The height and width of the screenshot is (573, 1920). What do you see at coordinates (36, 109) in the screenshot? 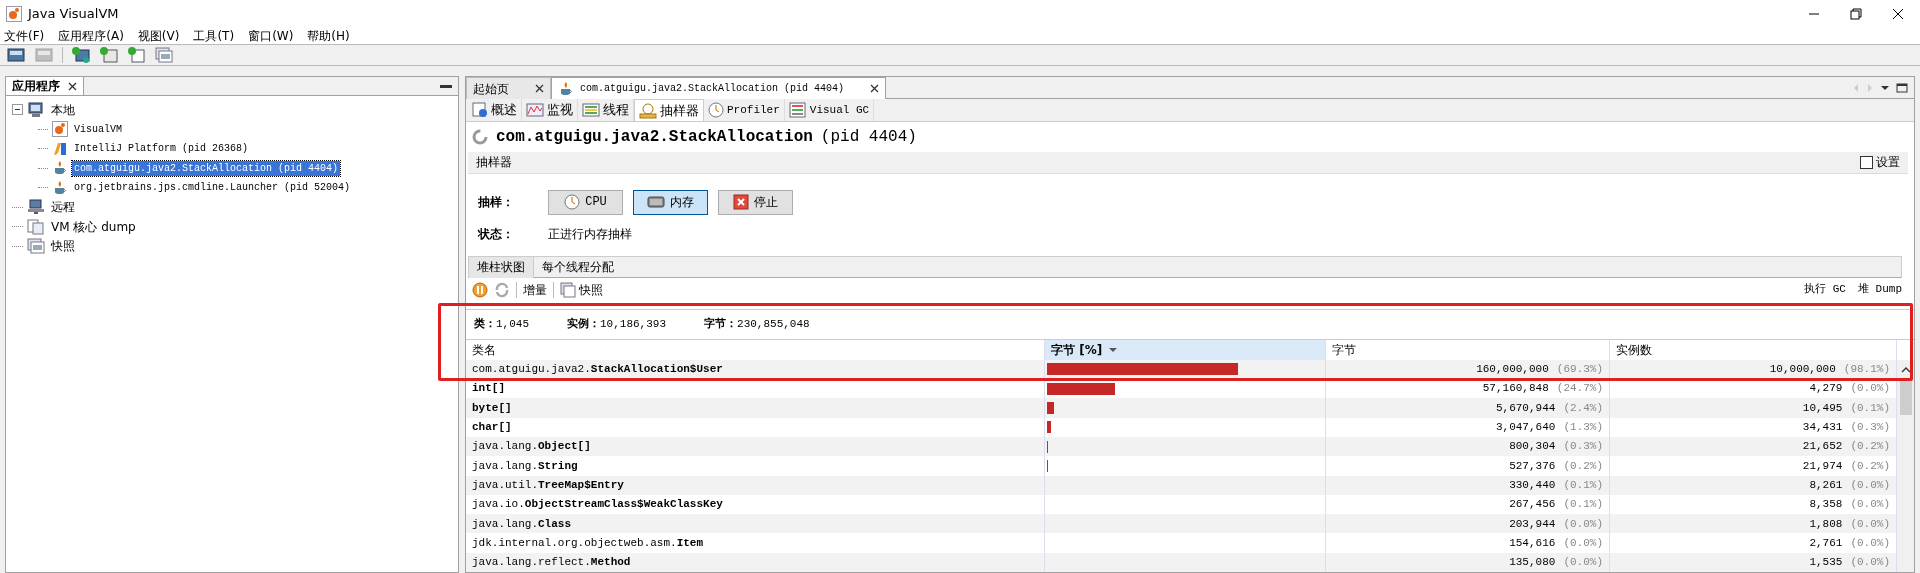
I see `computer-icon` at bounding box center [36, 109].